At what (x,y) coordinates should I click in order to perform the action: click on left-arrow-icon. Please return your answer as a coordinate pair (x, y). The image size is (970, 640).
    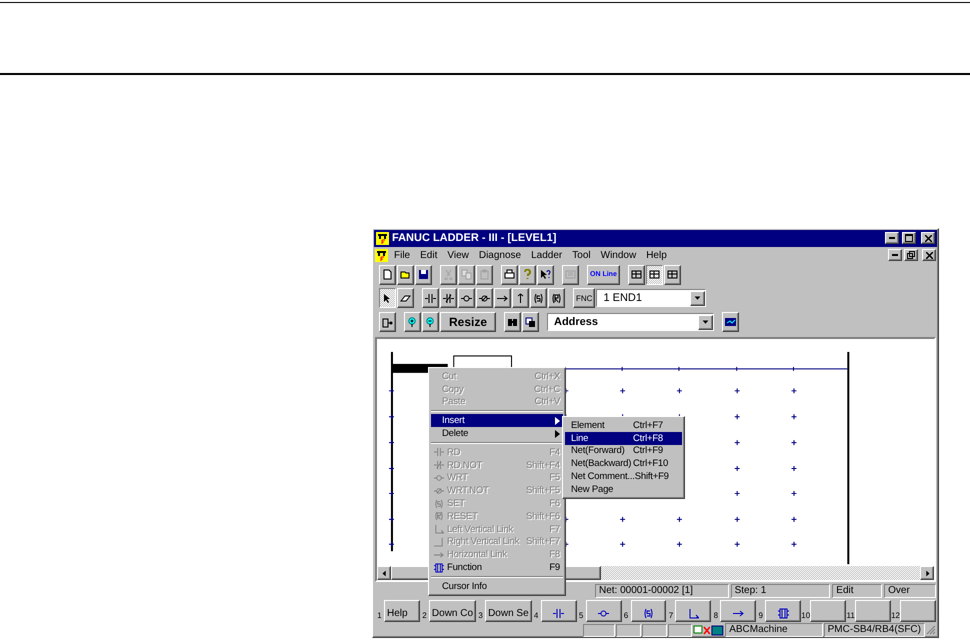
    Looking at the image, I should click on (384, 573).